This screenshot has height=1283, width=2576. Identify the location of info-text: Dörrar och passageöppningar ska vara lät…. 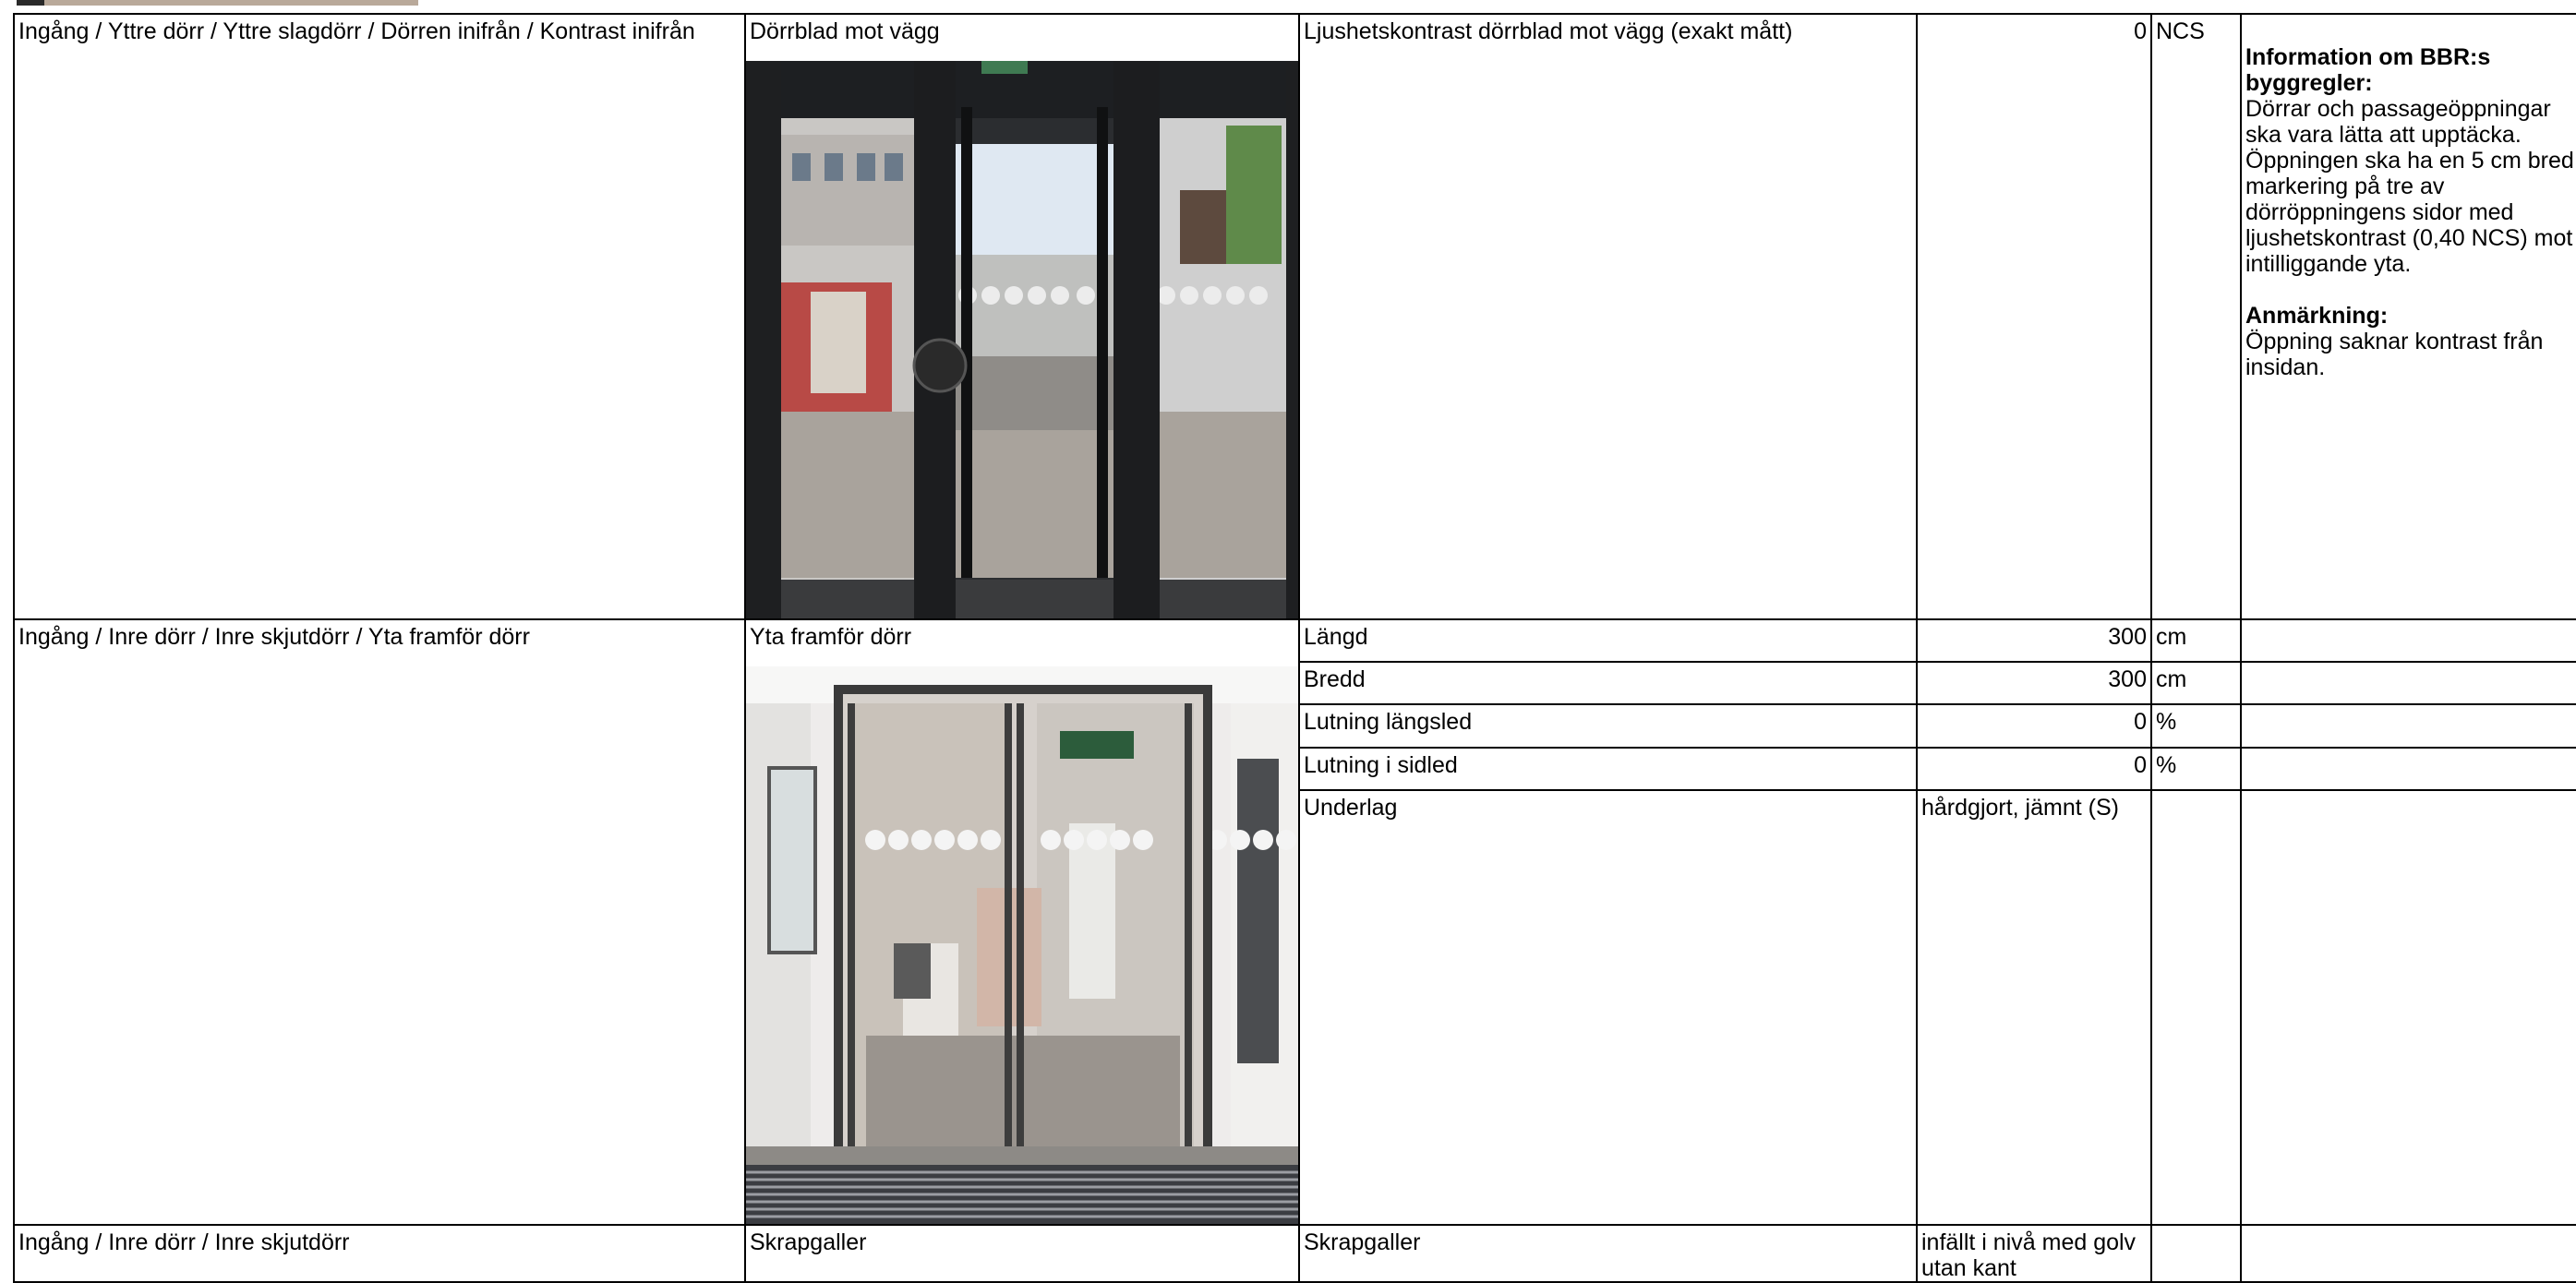
(2409, 186).